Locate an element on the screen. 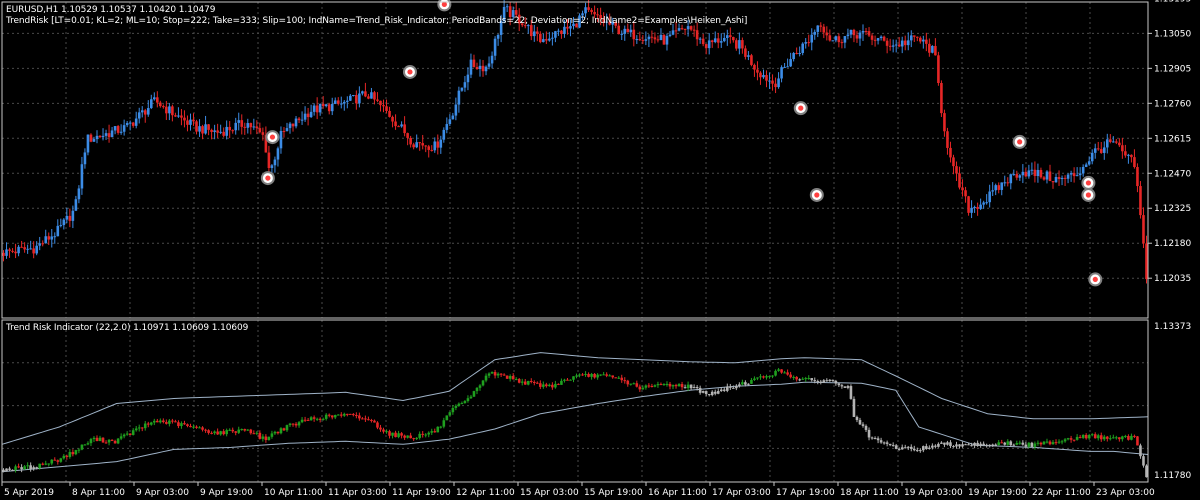 This screenshot has height=500, width=1200. y-tick-label: 1.12035 is located at coordinates (1172, 279).